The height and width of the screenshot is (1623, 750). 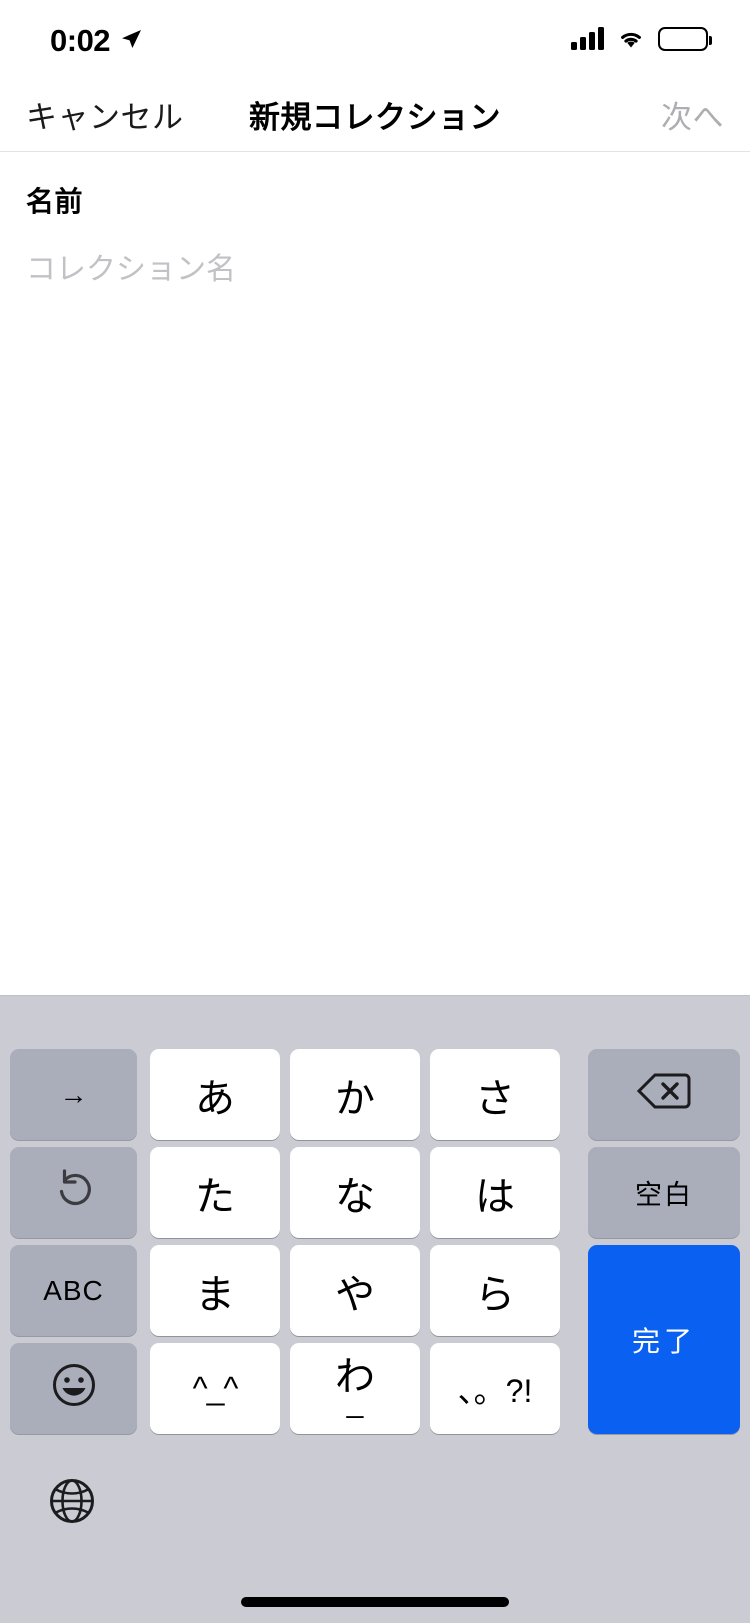 What do you see at coordinates (587, 38) in the screenshot?
I see `cellular-signal-icon` at bounding box center [587, 38].